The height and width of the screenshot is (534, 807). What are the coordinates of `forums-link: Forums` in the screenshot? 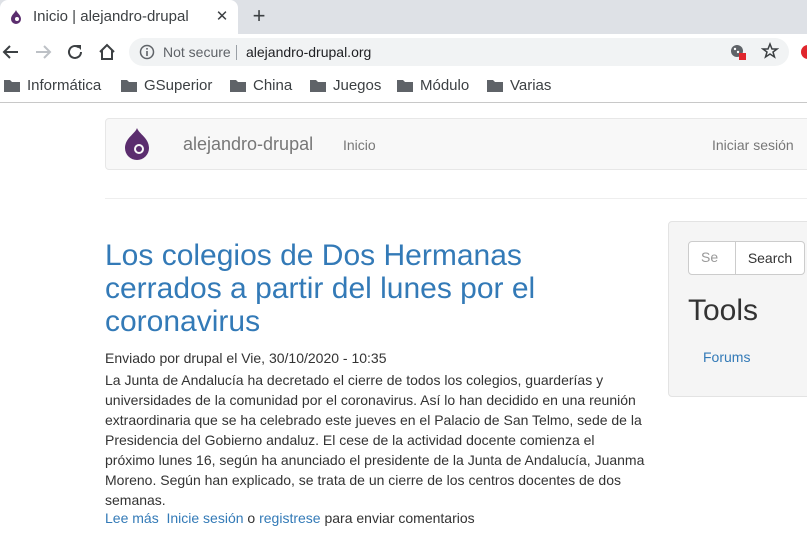 It's located at (726, 357).